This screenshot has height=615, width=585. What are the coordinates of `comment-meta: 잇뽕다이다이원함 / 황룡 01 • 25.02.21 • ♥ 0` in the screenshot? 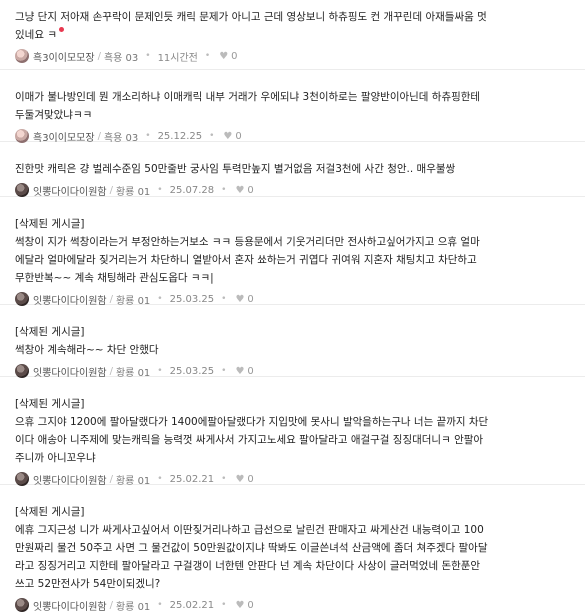 It's located at (295, 605).